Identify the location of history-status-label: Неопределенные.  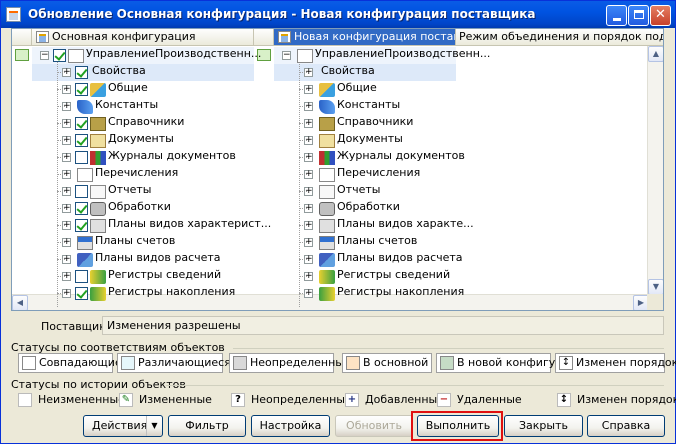
(301, 399).